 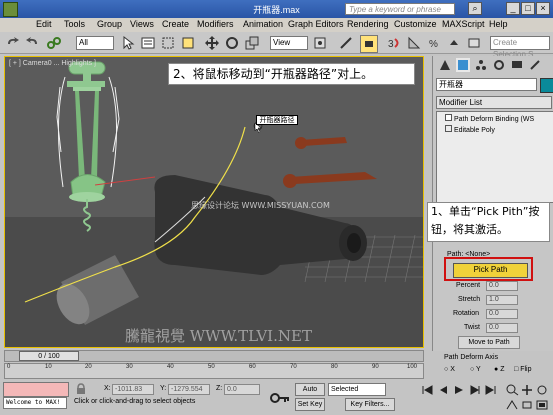 What do you see at coordinates (133, 389) in the screenshot?
I see `x-coord-field: -1011.83` at bounding box center [133, 389].